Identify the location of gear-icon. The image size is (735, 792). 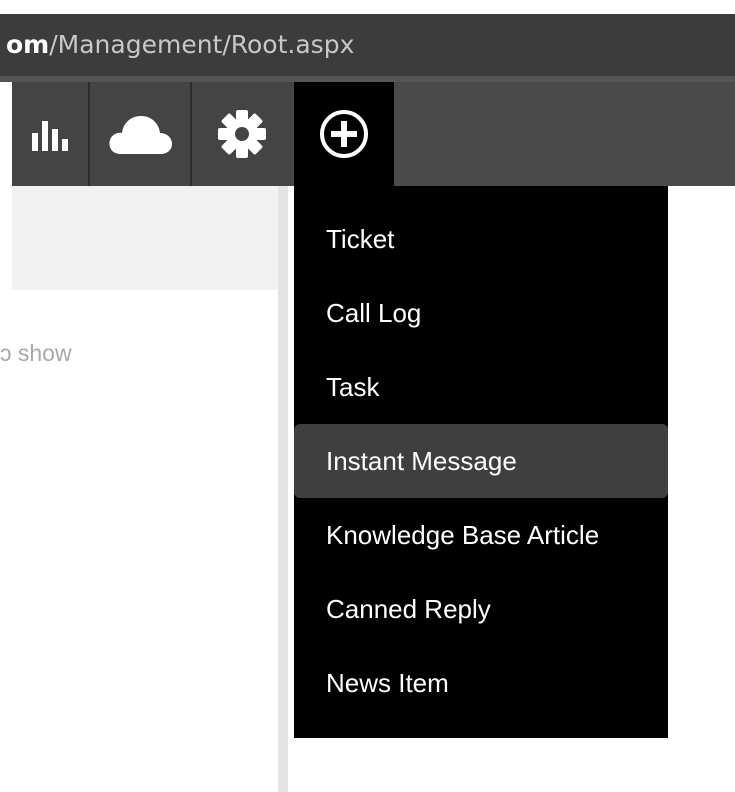
(242, 134).